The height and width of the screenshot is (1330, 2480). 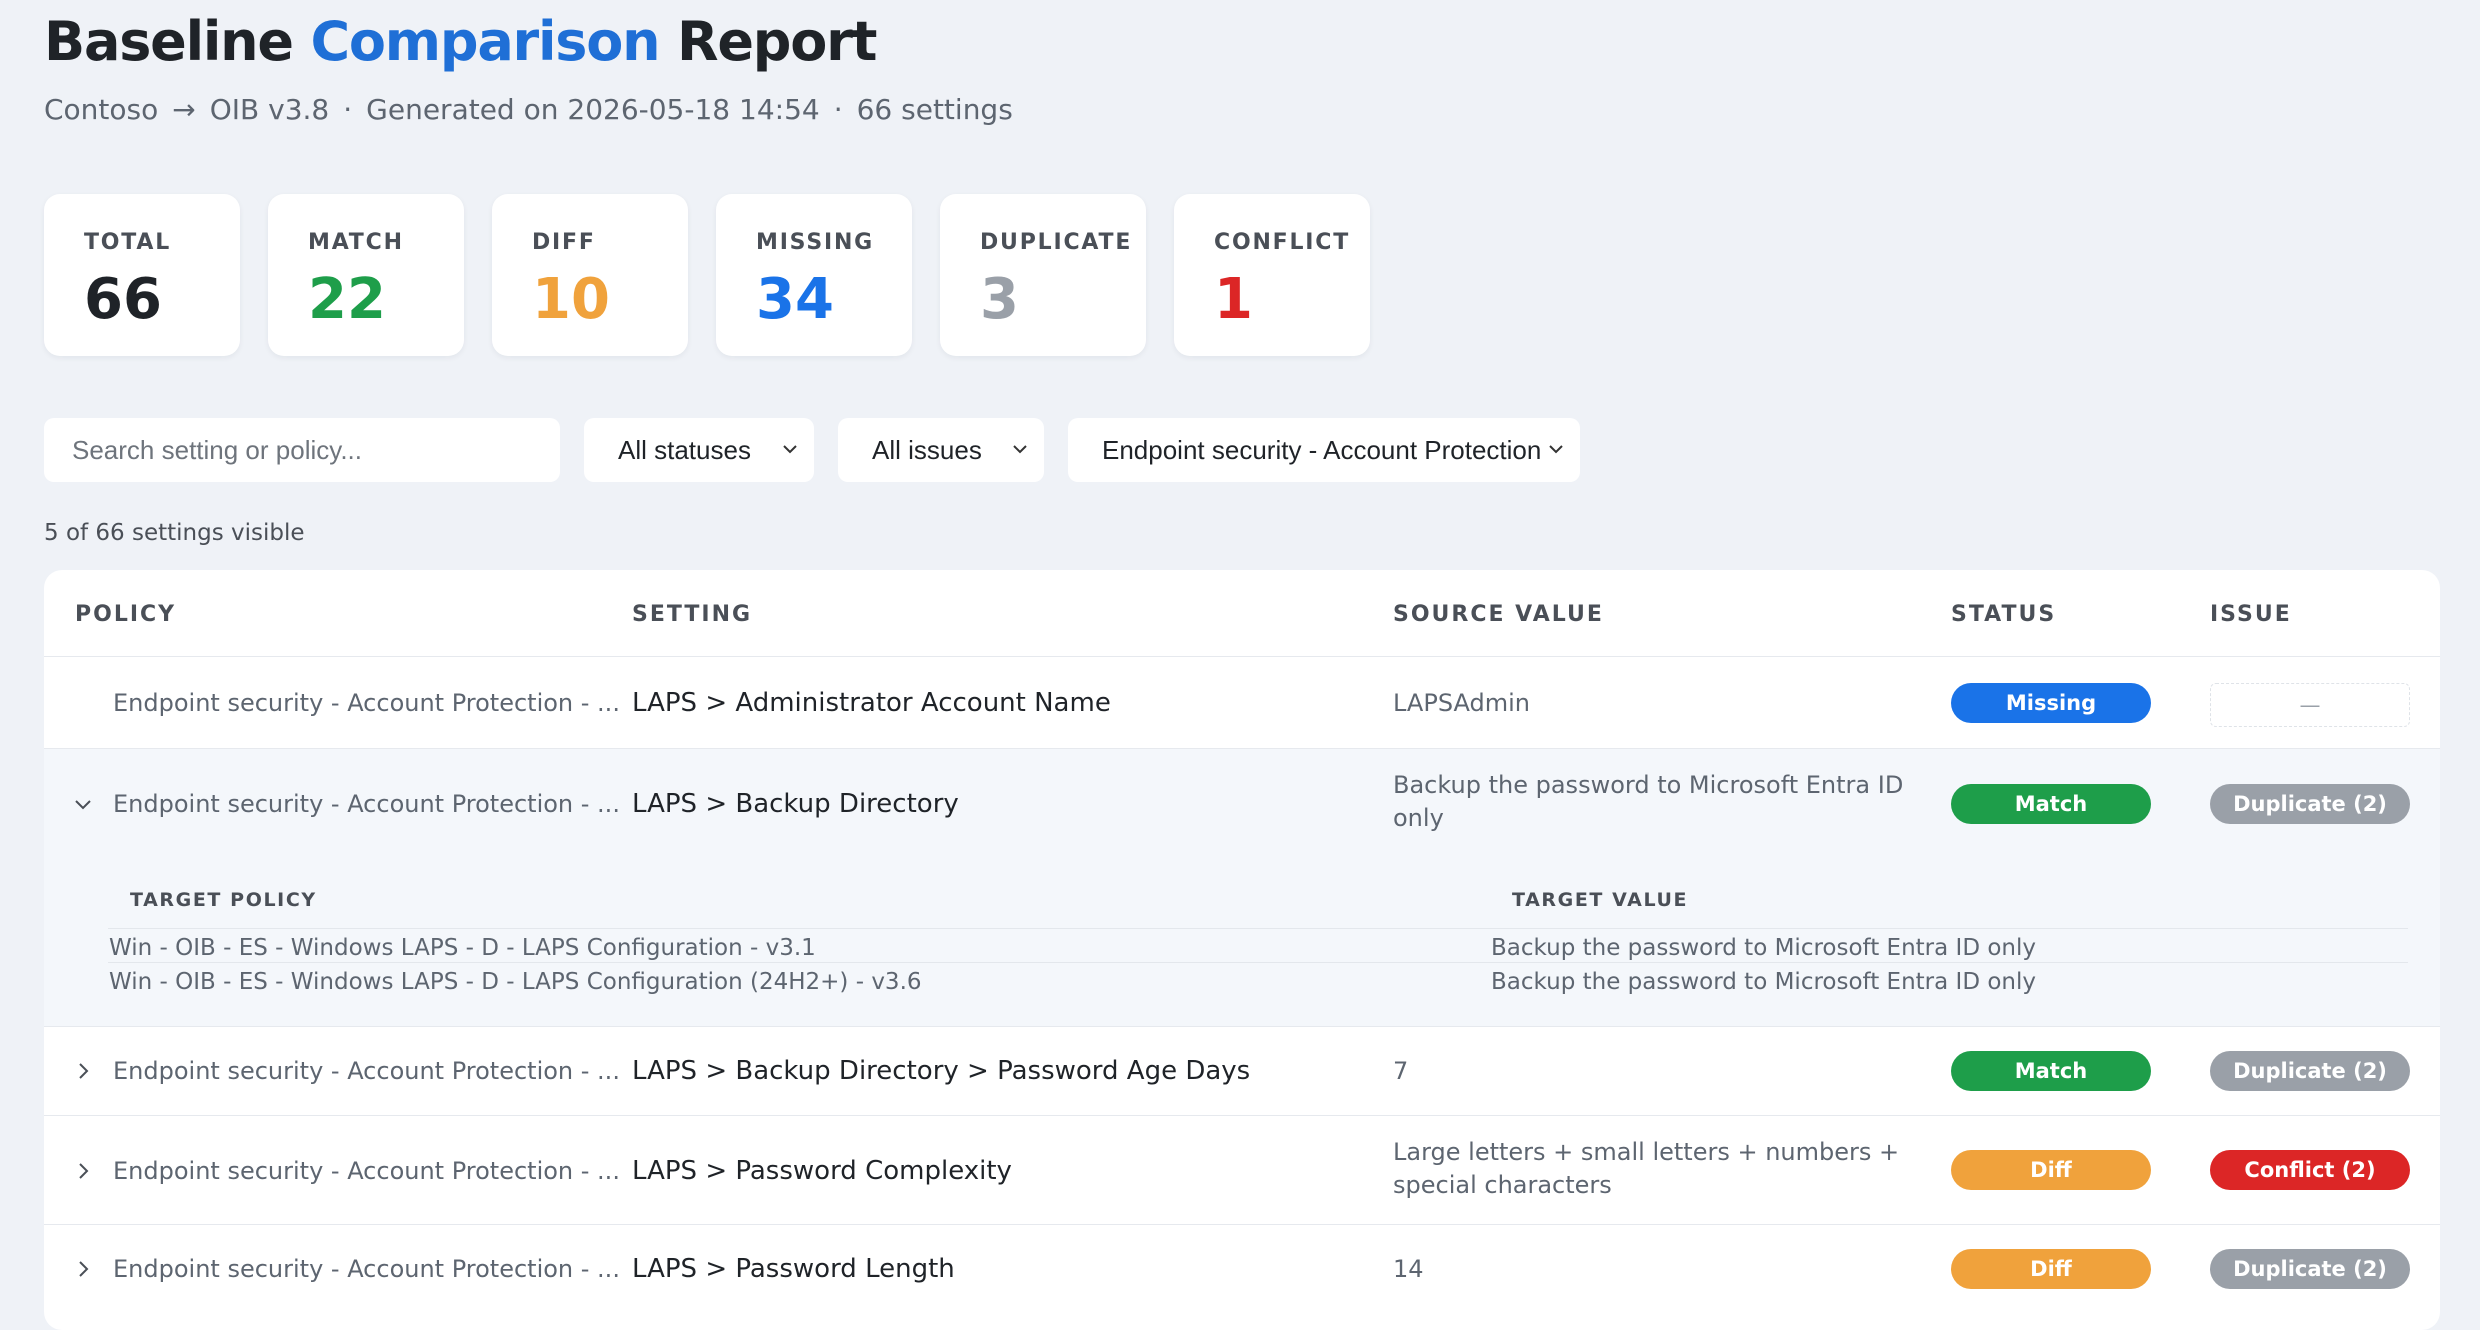 I want to click on card-value: 66, so click(x=123, y=299).